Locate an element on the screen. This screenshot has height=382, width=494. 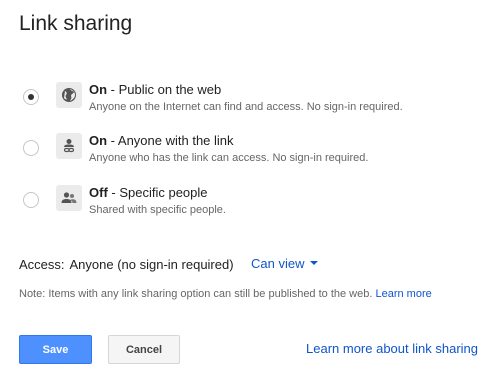
access-label: Access: is located at coordinates (42, 264).